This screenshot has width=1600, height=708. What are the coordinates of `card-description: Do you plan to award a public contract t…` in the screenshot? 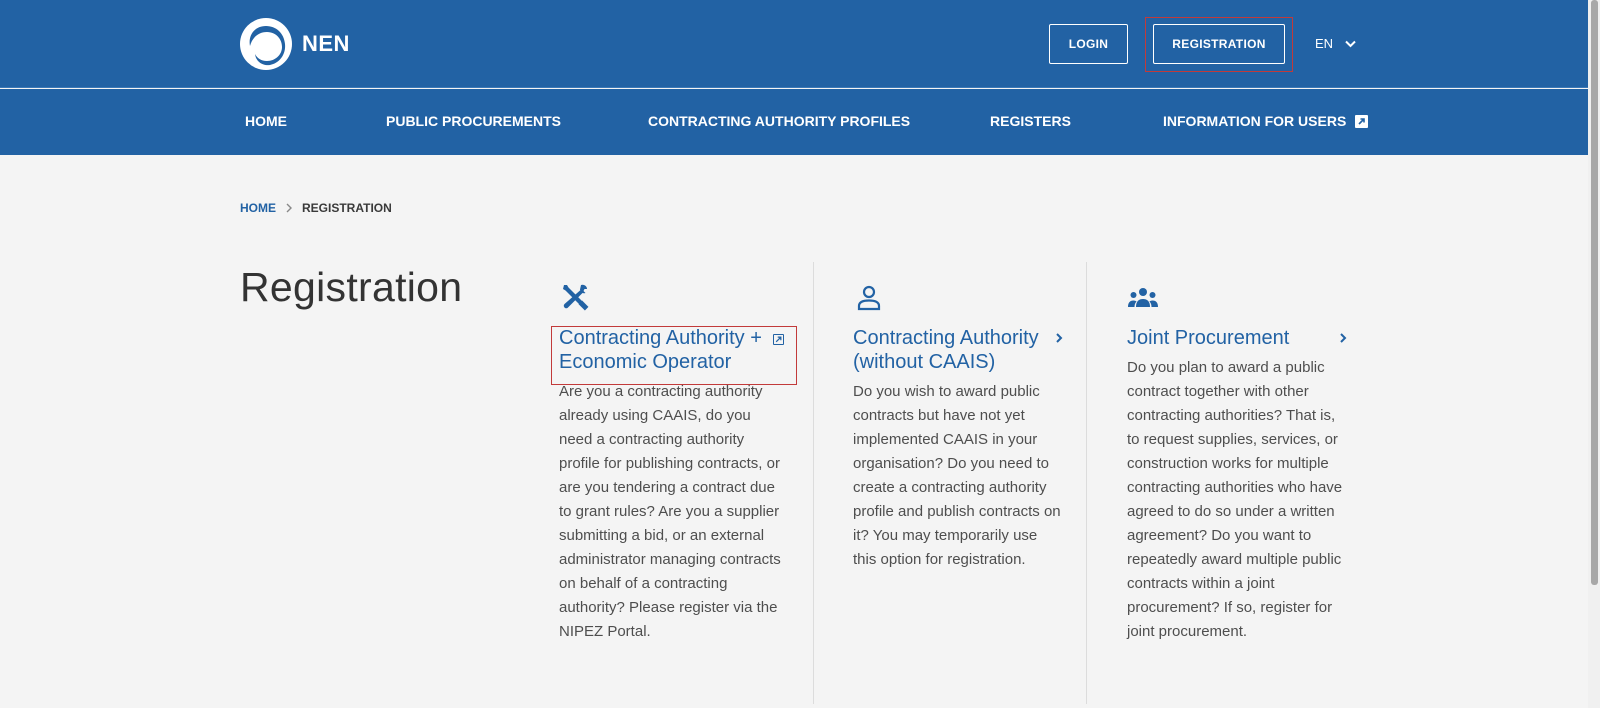 It's located at (1235, 499).